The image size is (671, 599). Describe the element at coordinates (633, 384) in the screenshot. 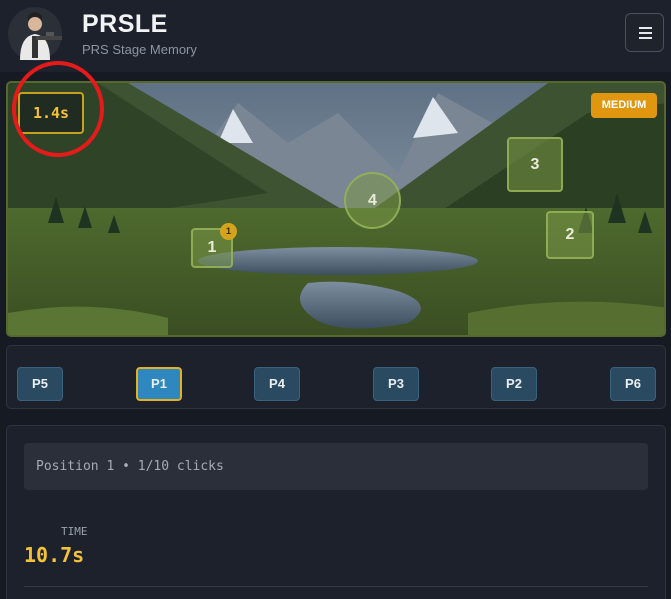

I see `position-button-p6: P6` at that location.